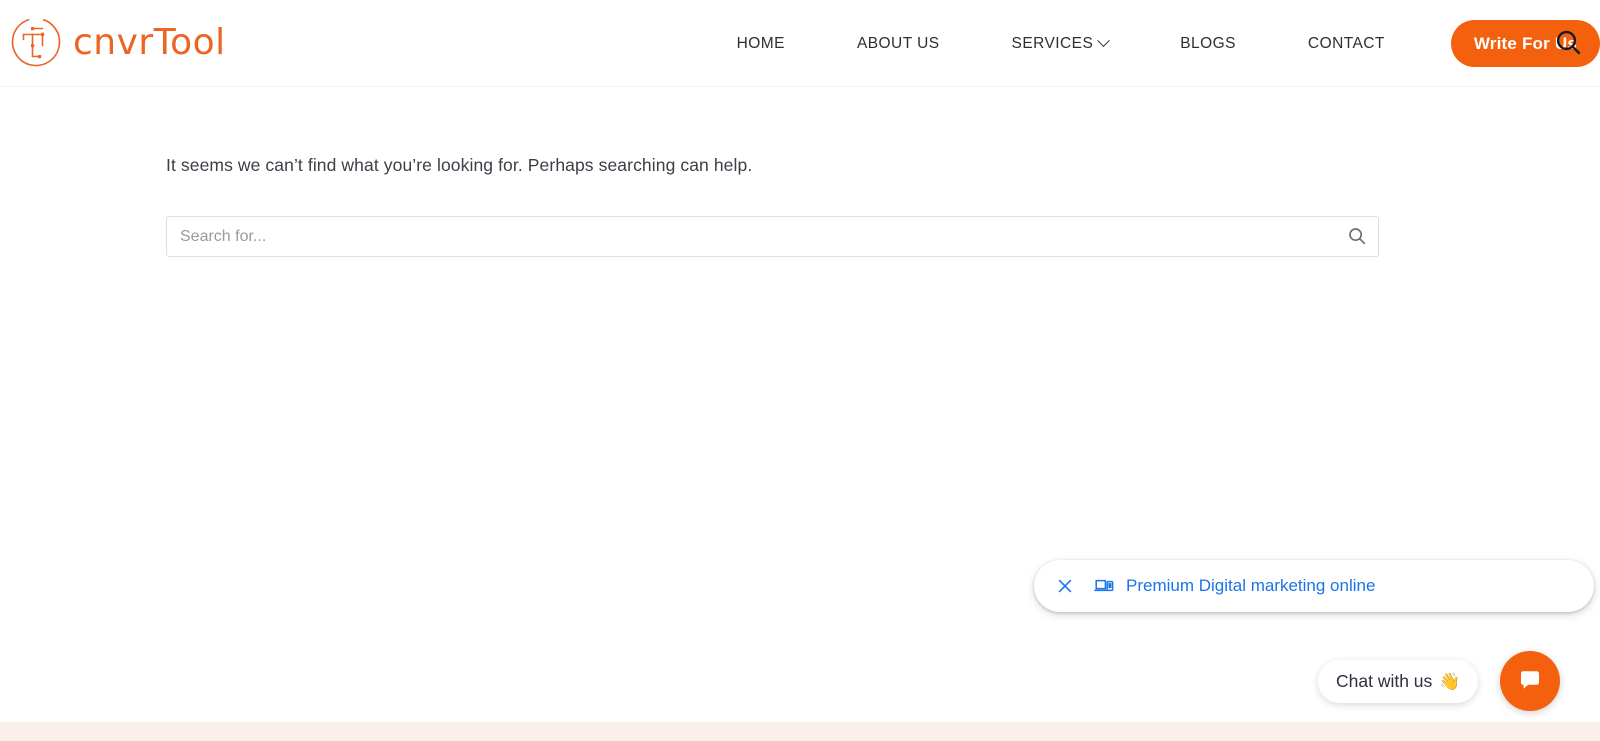  Describe the element at coordinates (800, 731) in the screenshot. I see `footer-color-band` at that location.